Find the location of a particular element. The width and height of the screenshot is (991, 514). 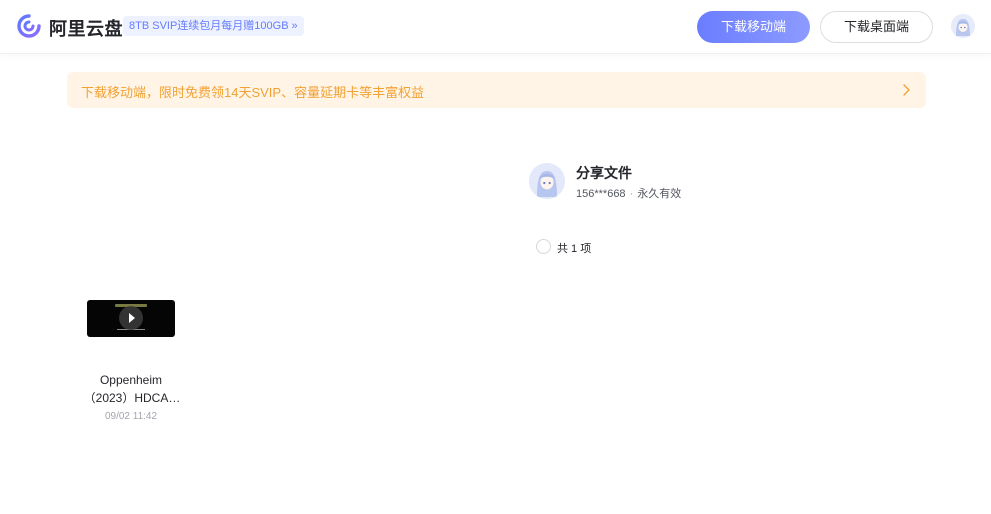

video-thumbnail is located at coordinates (131, 318).